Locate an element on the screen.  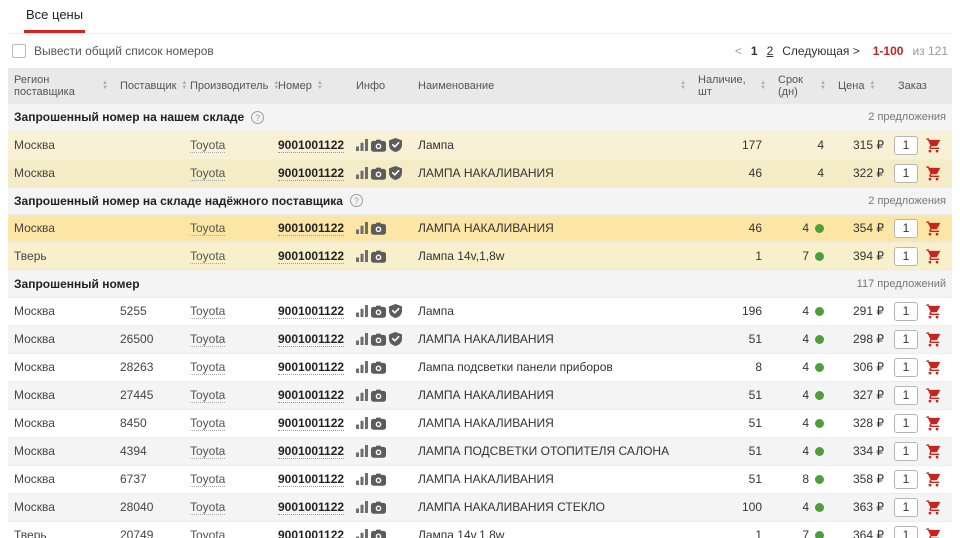
column-header: Цена ▲ ▼ is located at coordinates (862, 86).